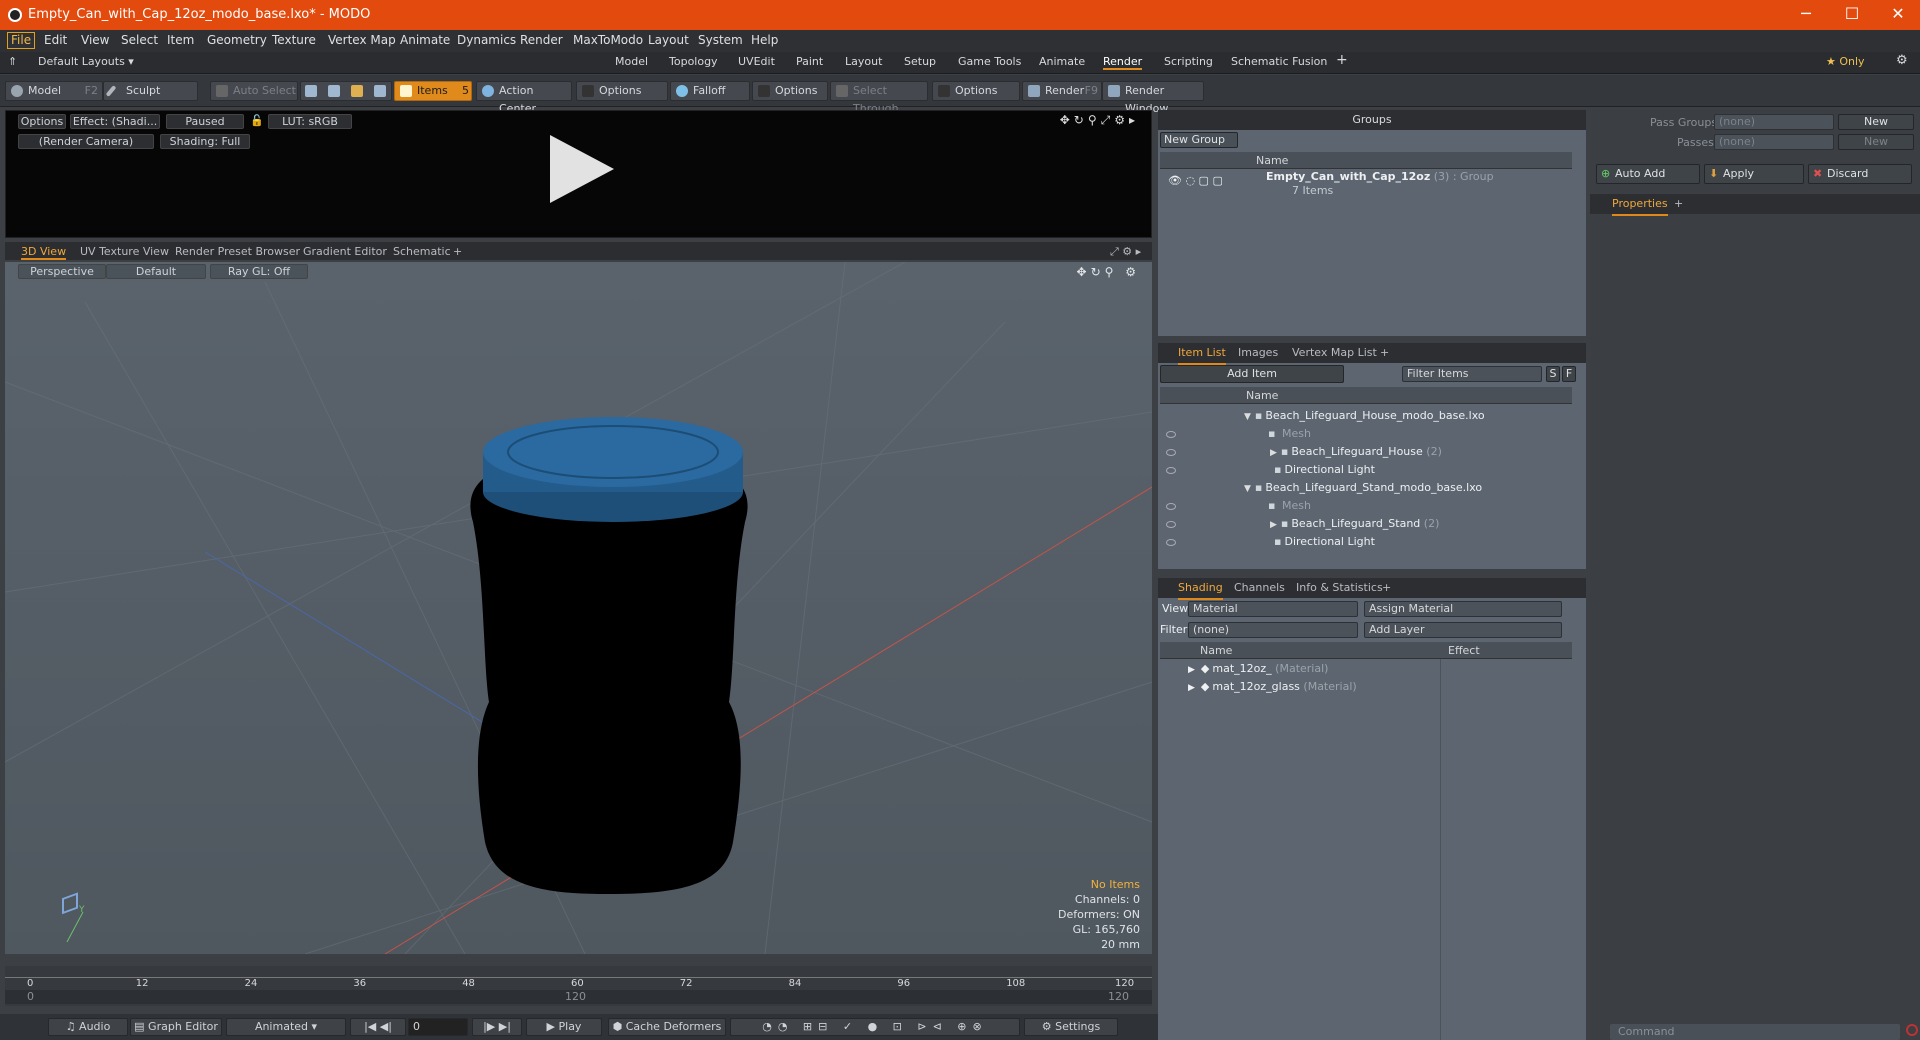  I want to click on animated-dropdown: Animated ▾, so click(286, 1027).